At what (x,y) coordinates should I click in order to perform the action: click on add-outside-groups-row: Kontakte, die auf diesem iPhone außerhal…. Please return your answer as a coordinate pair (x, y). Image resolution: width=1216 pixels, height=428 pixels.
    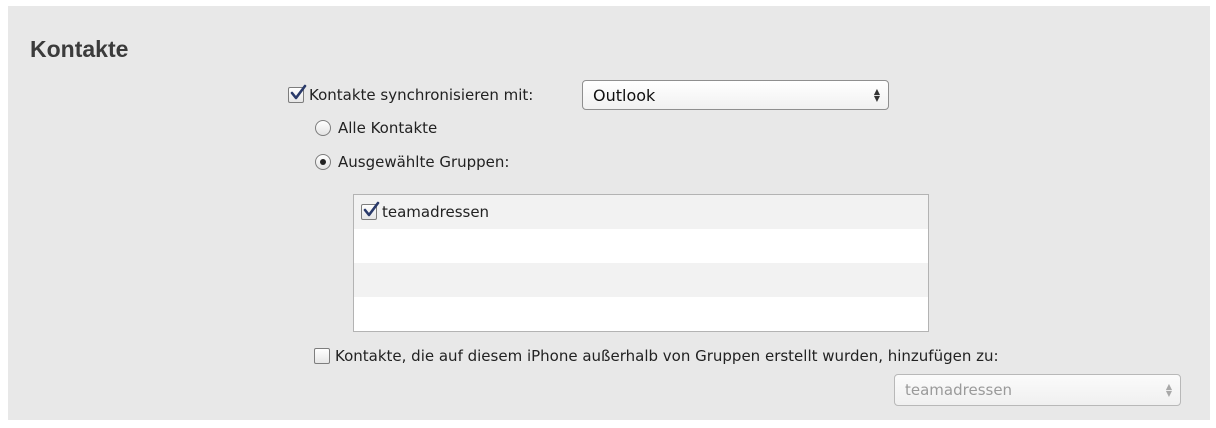
    Looking at the image, I should click on (656, 356).